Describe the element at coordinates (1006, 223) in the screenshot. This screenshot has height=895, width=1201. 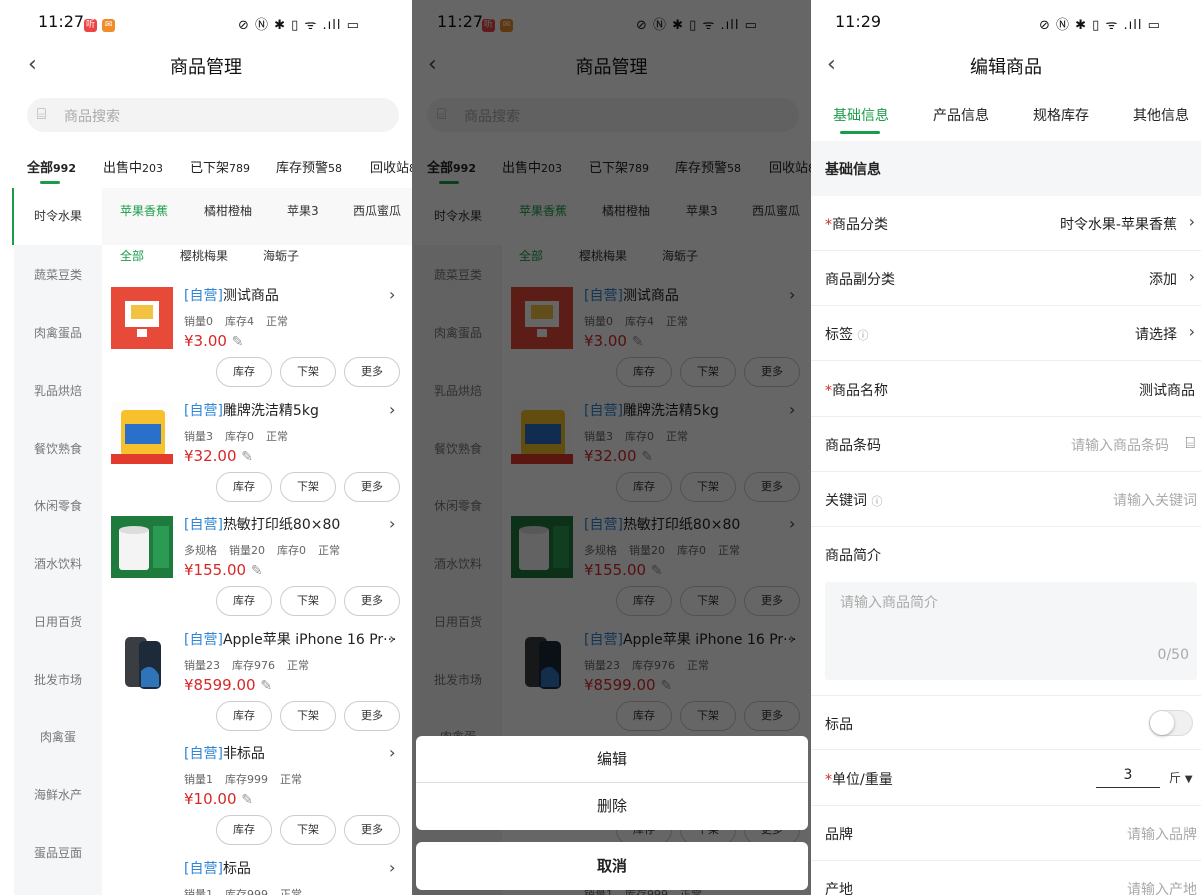
I see `category-row: *商品分类 时令水果-苹果香蕉 ›` at that location.